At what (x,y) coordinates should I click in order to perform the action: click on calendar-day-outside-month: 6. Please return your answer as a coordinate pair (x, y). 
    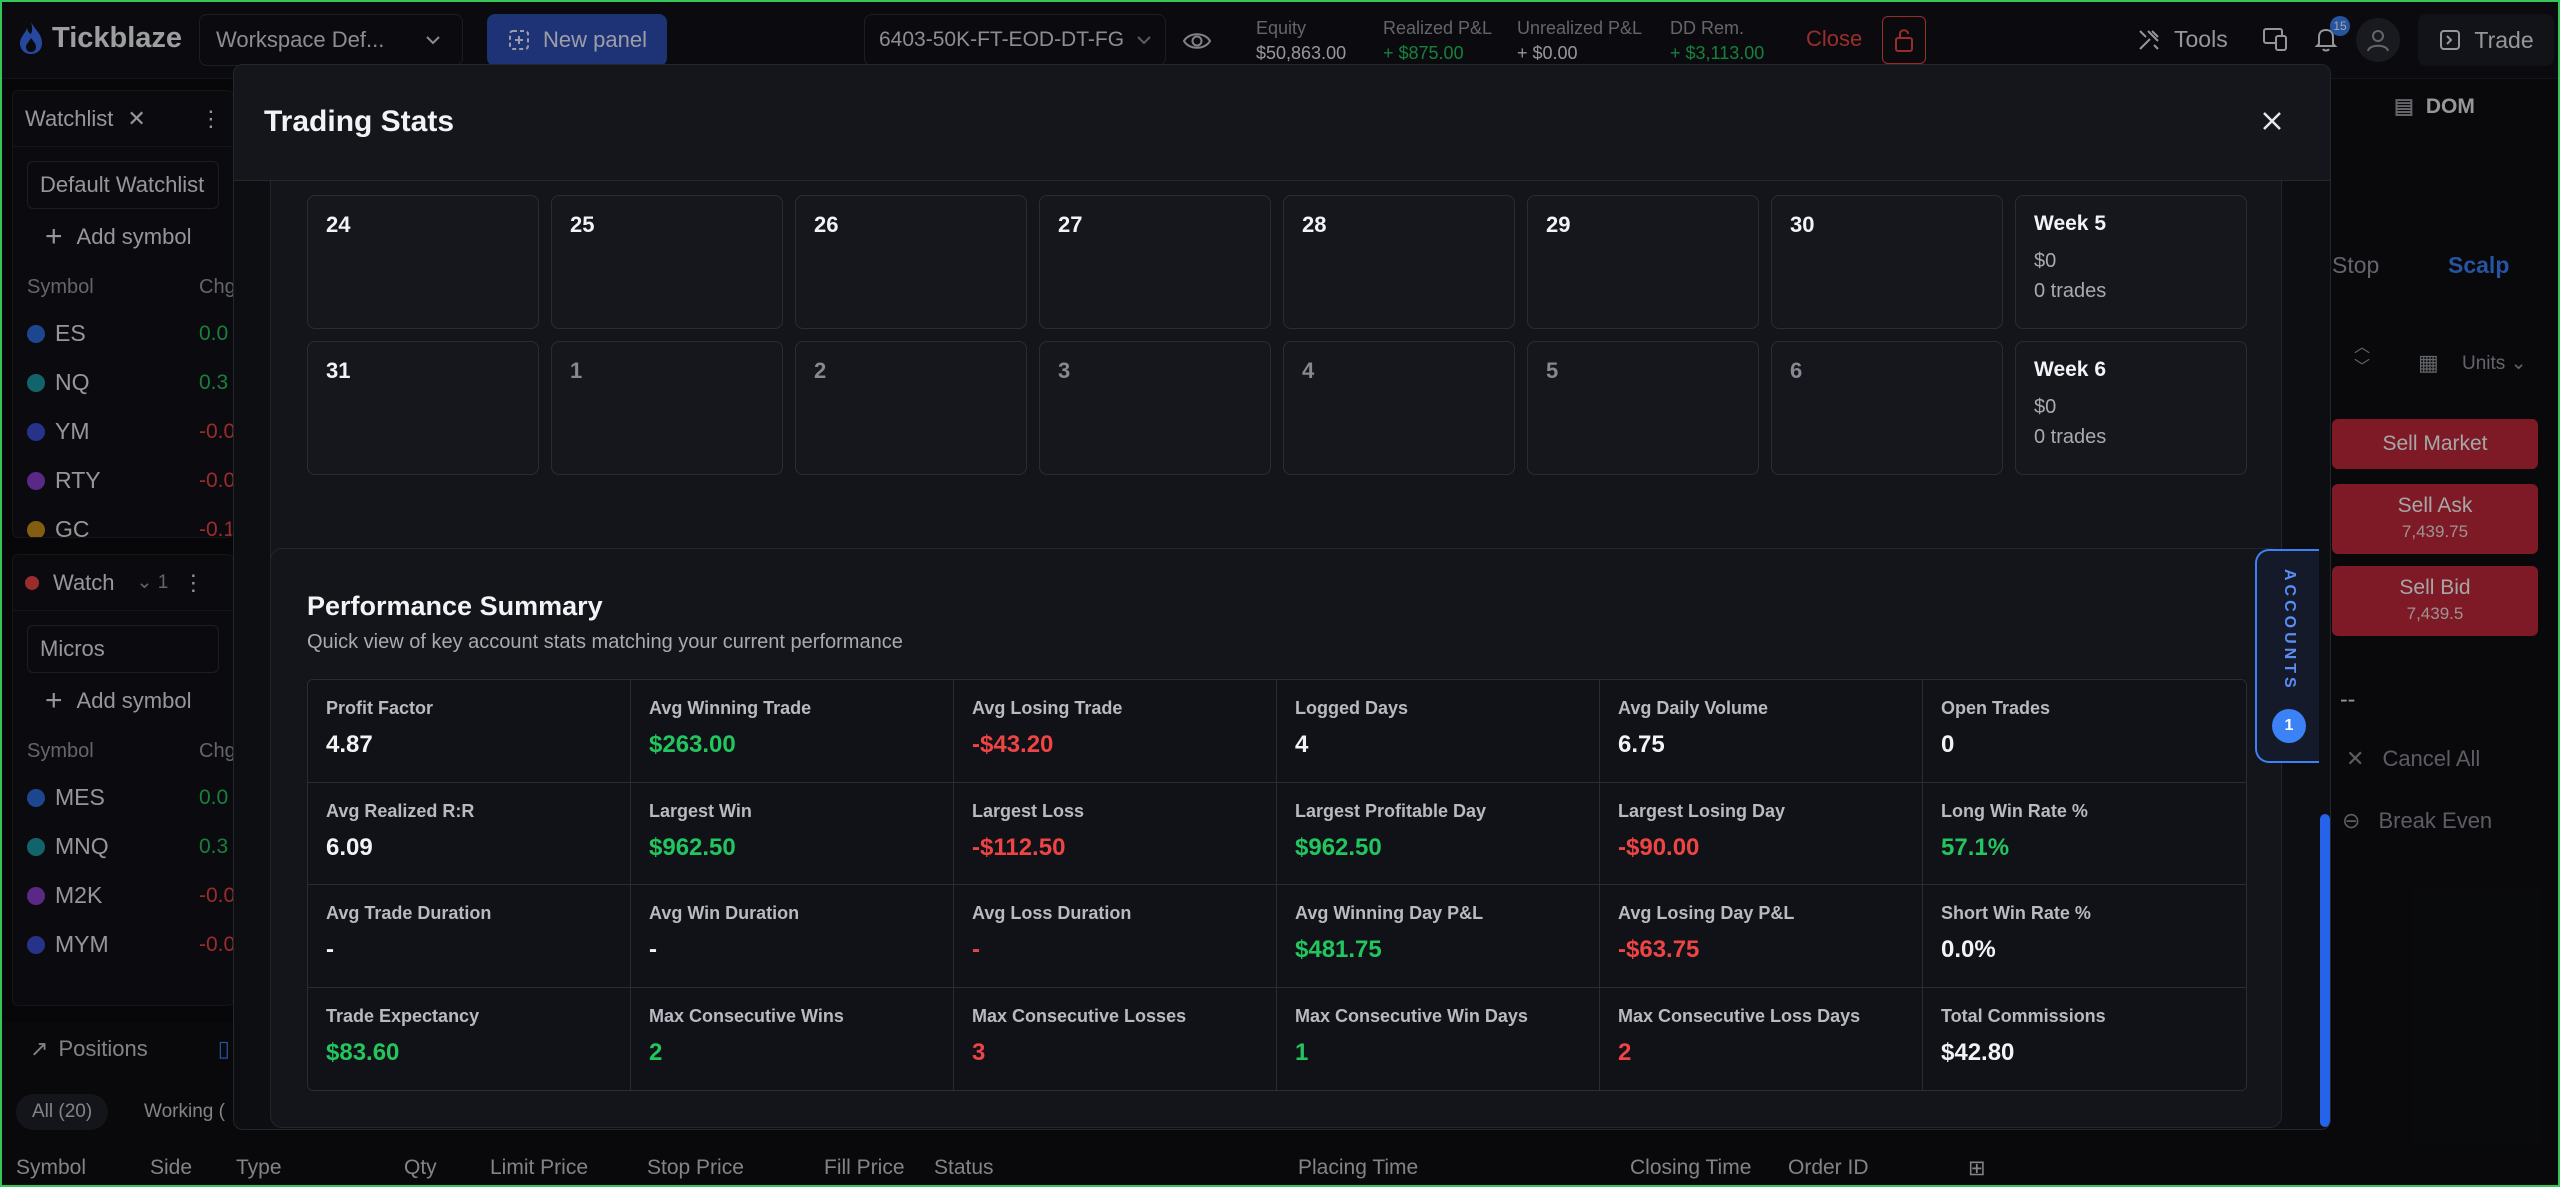
    Looking at the image, I should click on (1887, 408).